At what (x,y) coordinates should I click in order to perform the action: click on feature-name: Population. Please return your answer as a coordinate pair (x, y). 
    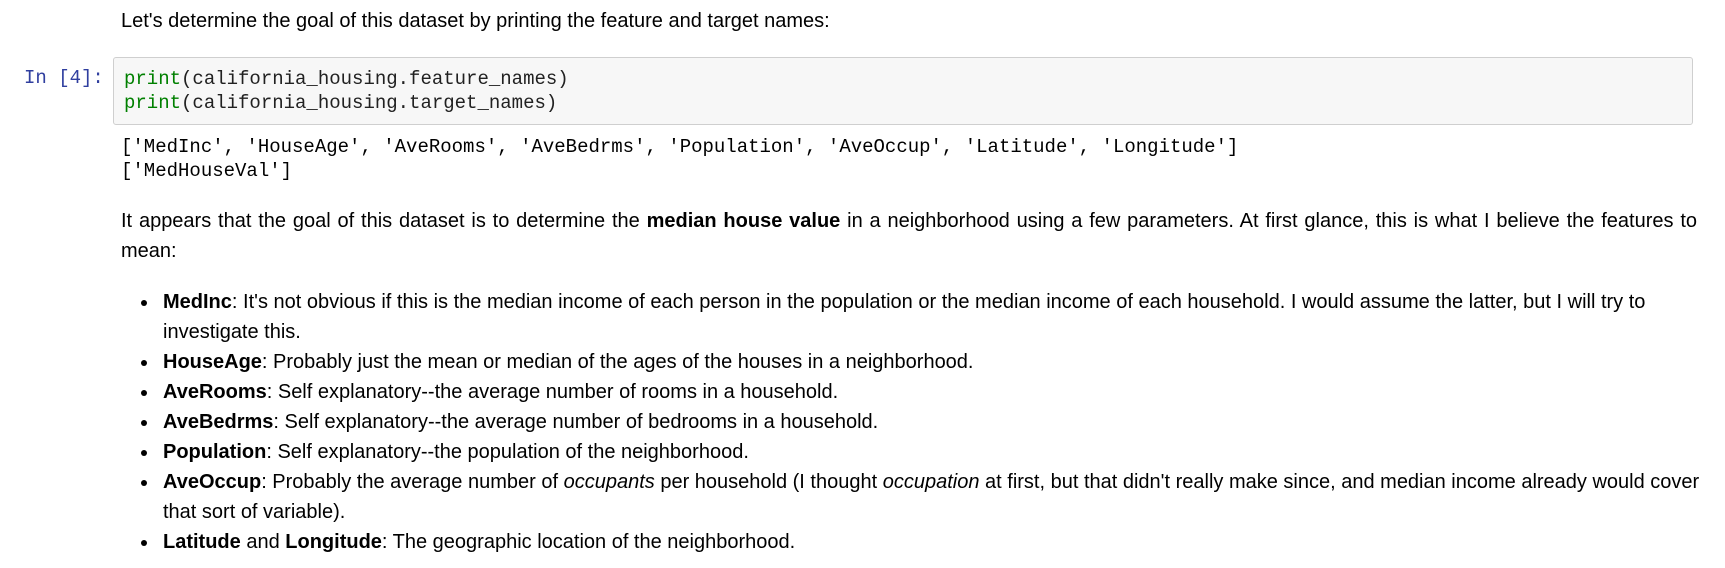
    Looking at the image, I should click on (215, 452).